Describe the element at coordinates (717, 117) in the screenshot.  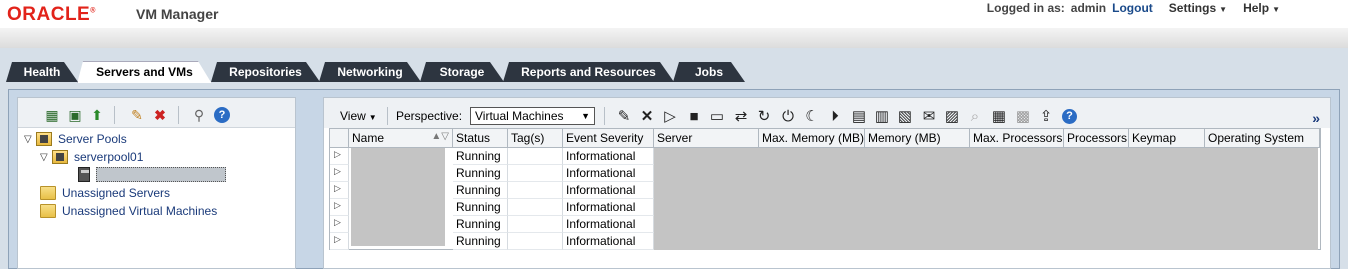
I see `console-icon: ▭` at that location.